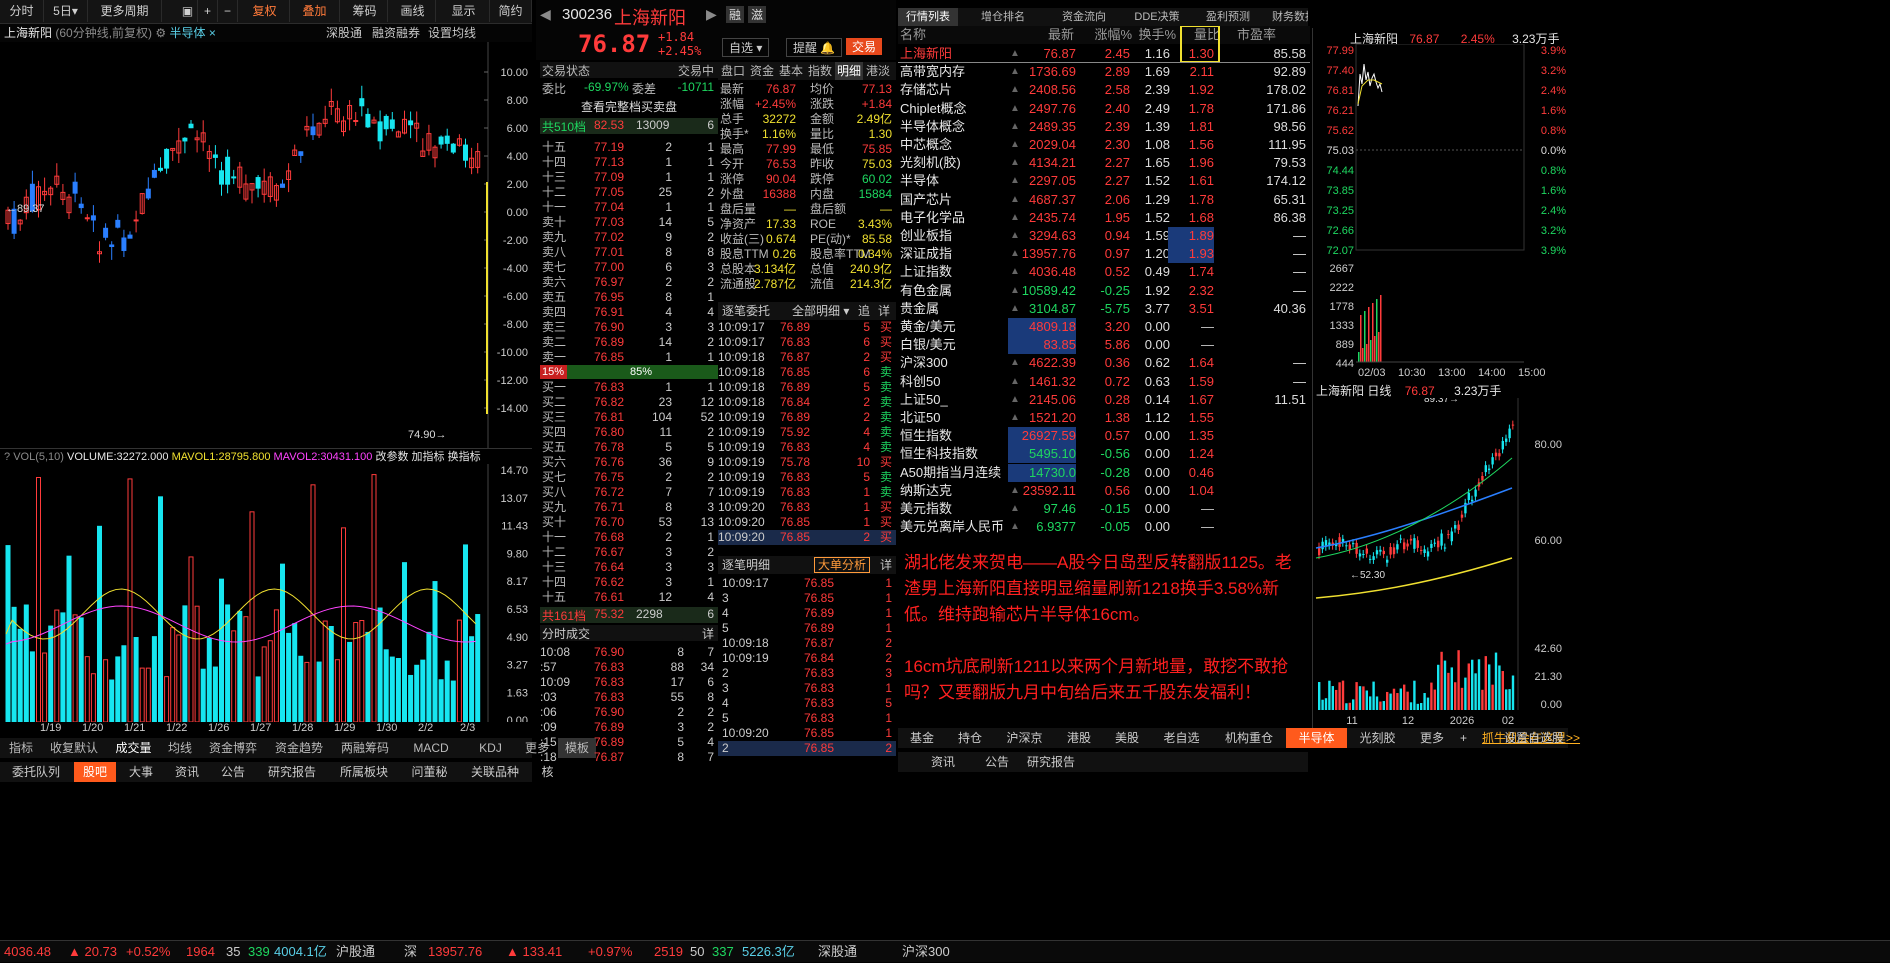 The height and width of the screenshot is (963, 1890). Describe the element at coordinates (545, 14) in the screenshot. I see `prev-stock-icon: ◀` at that location.